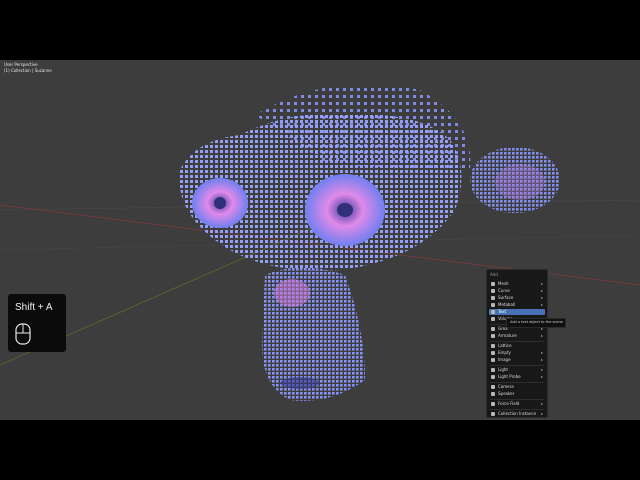 This screenshot has width=640, height=480. What do you see at coordinates (504, 352) in the screenshot?
I see `add-menu-item-label: Empty` at bounding box center [504, 352].